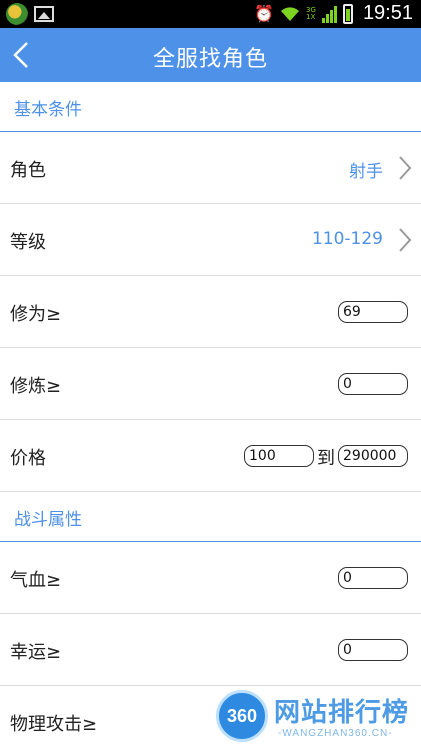 The height and width of the screenshot is (750, 421). What do you see at coordinates (48, 520) in the screenshot?
I see `section-battle-title: 战斗属性` at bounding box center [48, 520].